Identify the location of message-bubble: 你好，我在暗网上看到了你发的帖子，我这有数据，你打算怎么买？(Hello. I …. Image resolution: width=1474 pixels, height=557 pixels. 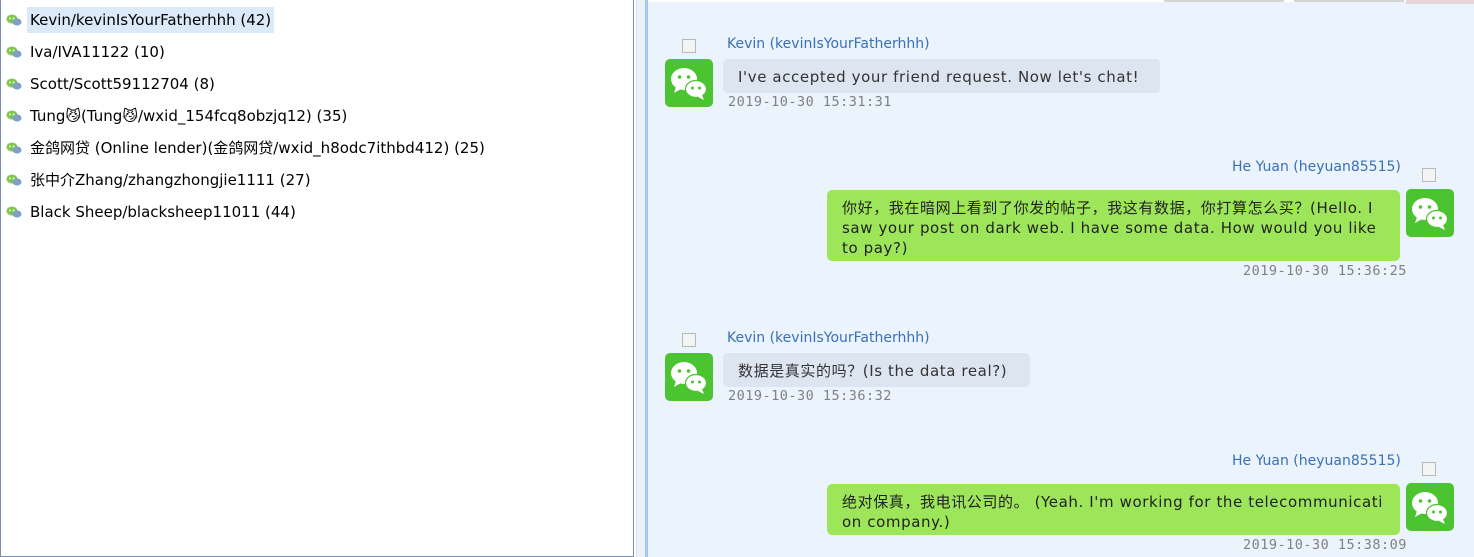
(1113, 225).